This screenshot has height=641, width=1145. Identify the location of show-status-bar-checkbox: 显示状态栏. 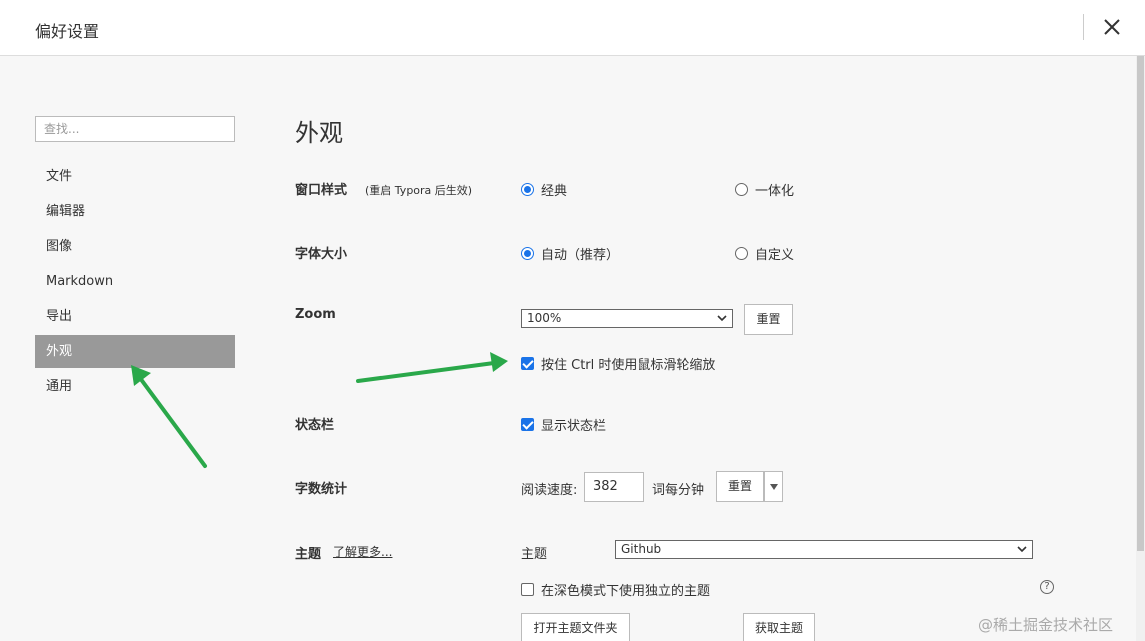
(563, 424).